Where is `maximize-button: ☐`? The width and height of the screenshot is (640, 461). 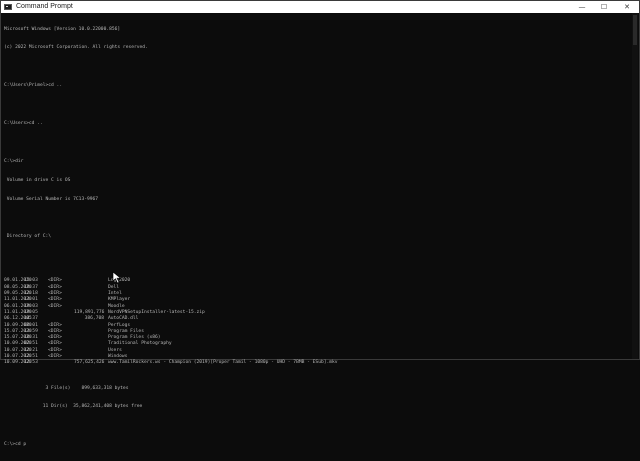 maximize-button: ☐ is located at coordinates (604, 7).